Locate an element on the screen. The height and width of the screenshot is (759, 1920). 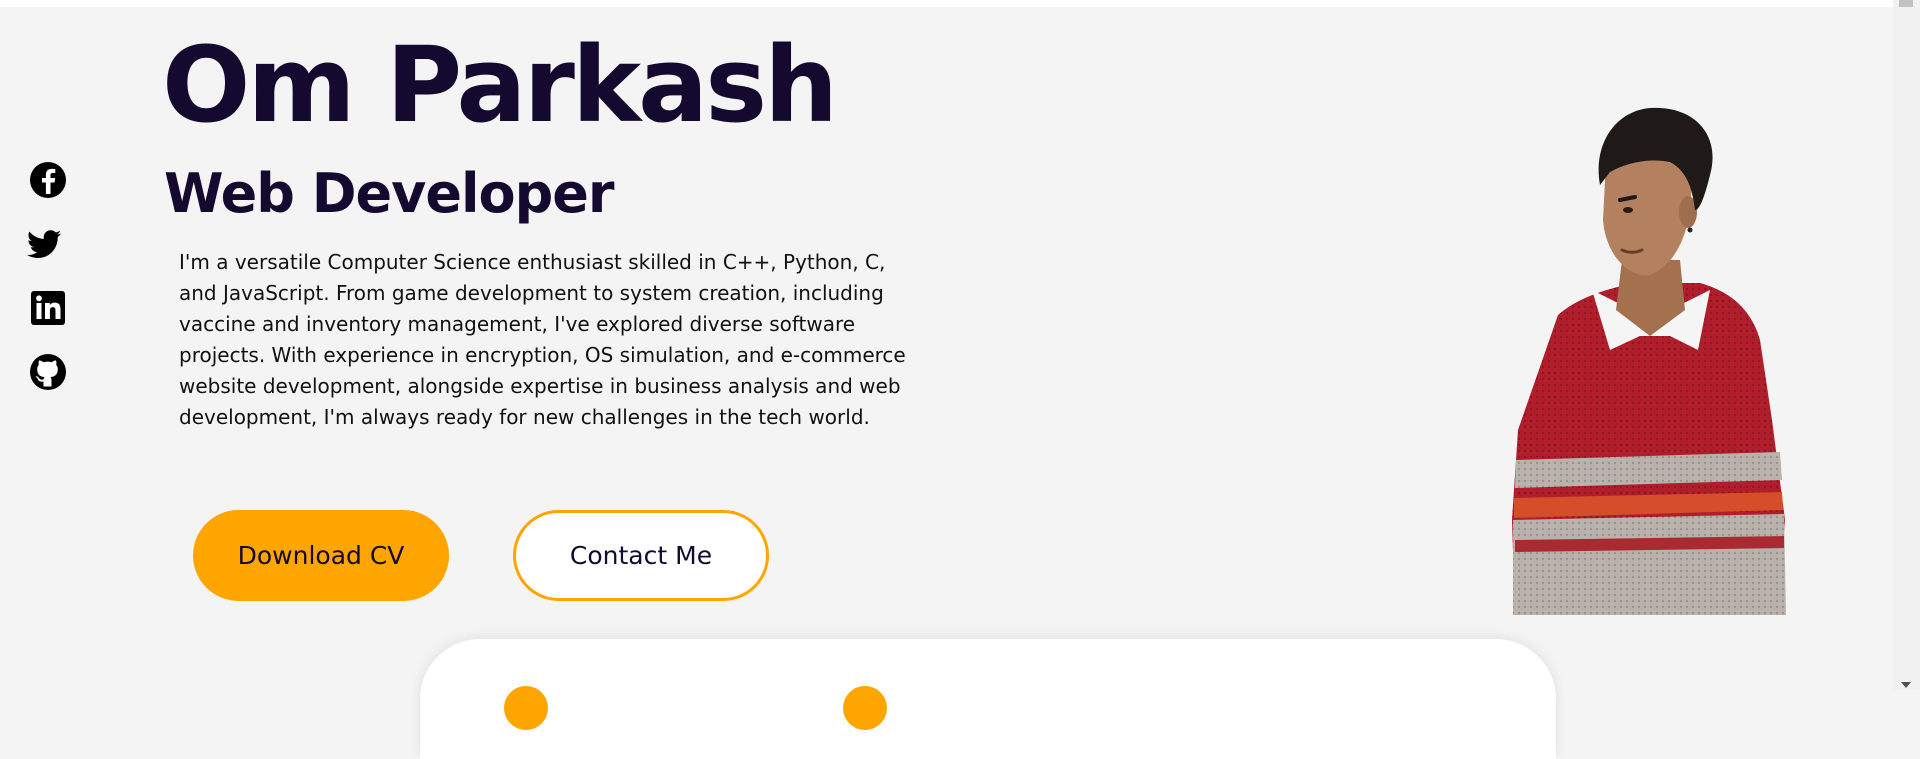
facebook-link is located at coordinates (52, 184).